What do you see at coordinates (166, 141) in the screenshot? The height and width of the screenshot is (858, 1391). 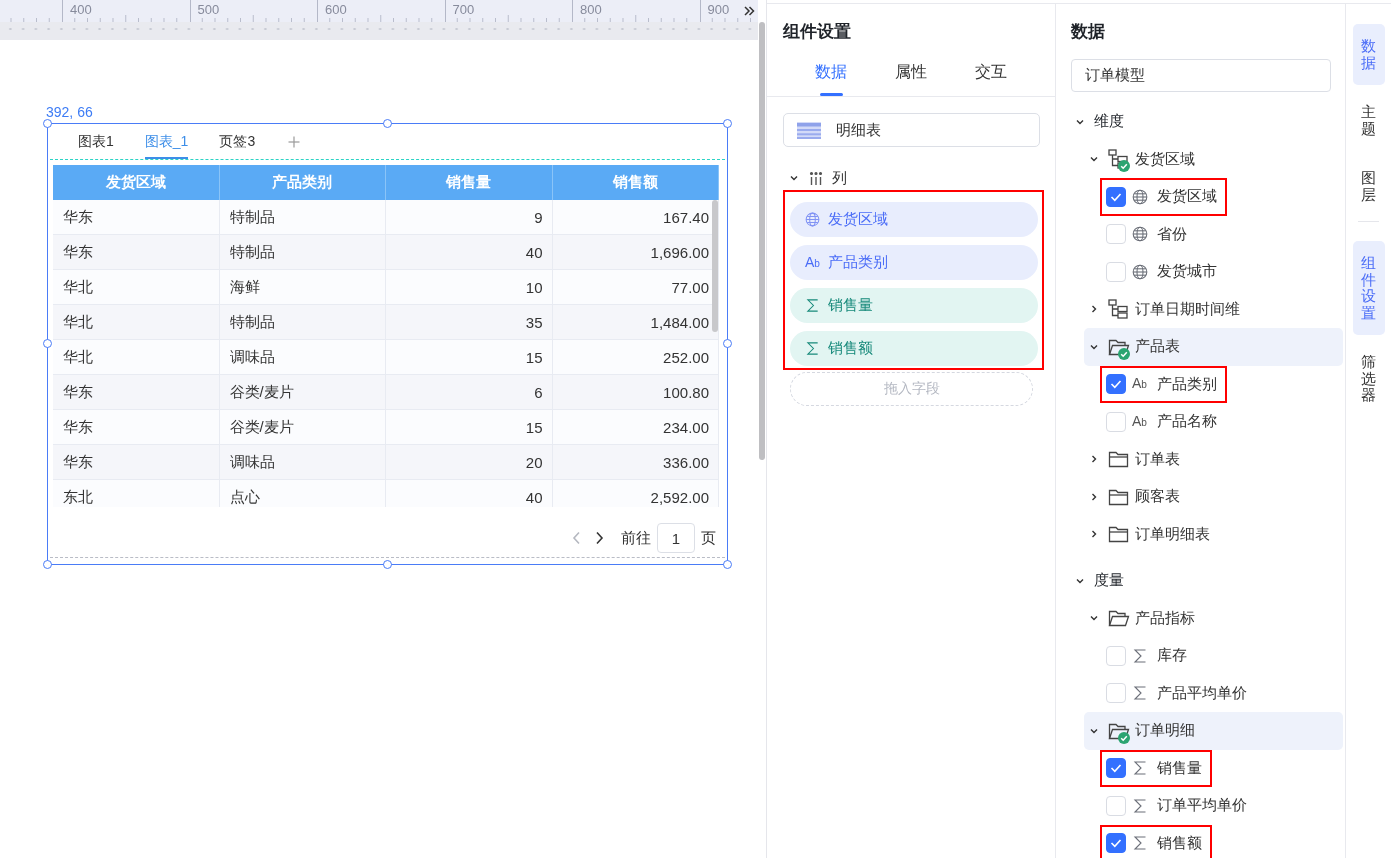 I see `widget-tab: 图表_1` at bounding box center [166, 141].